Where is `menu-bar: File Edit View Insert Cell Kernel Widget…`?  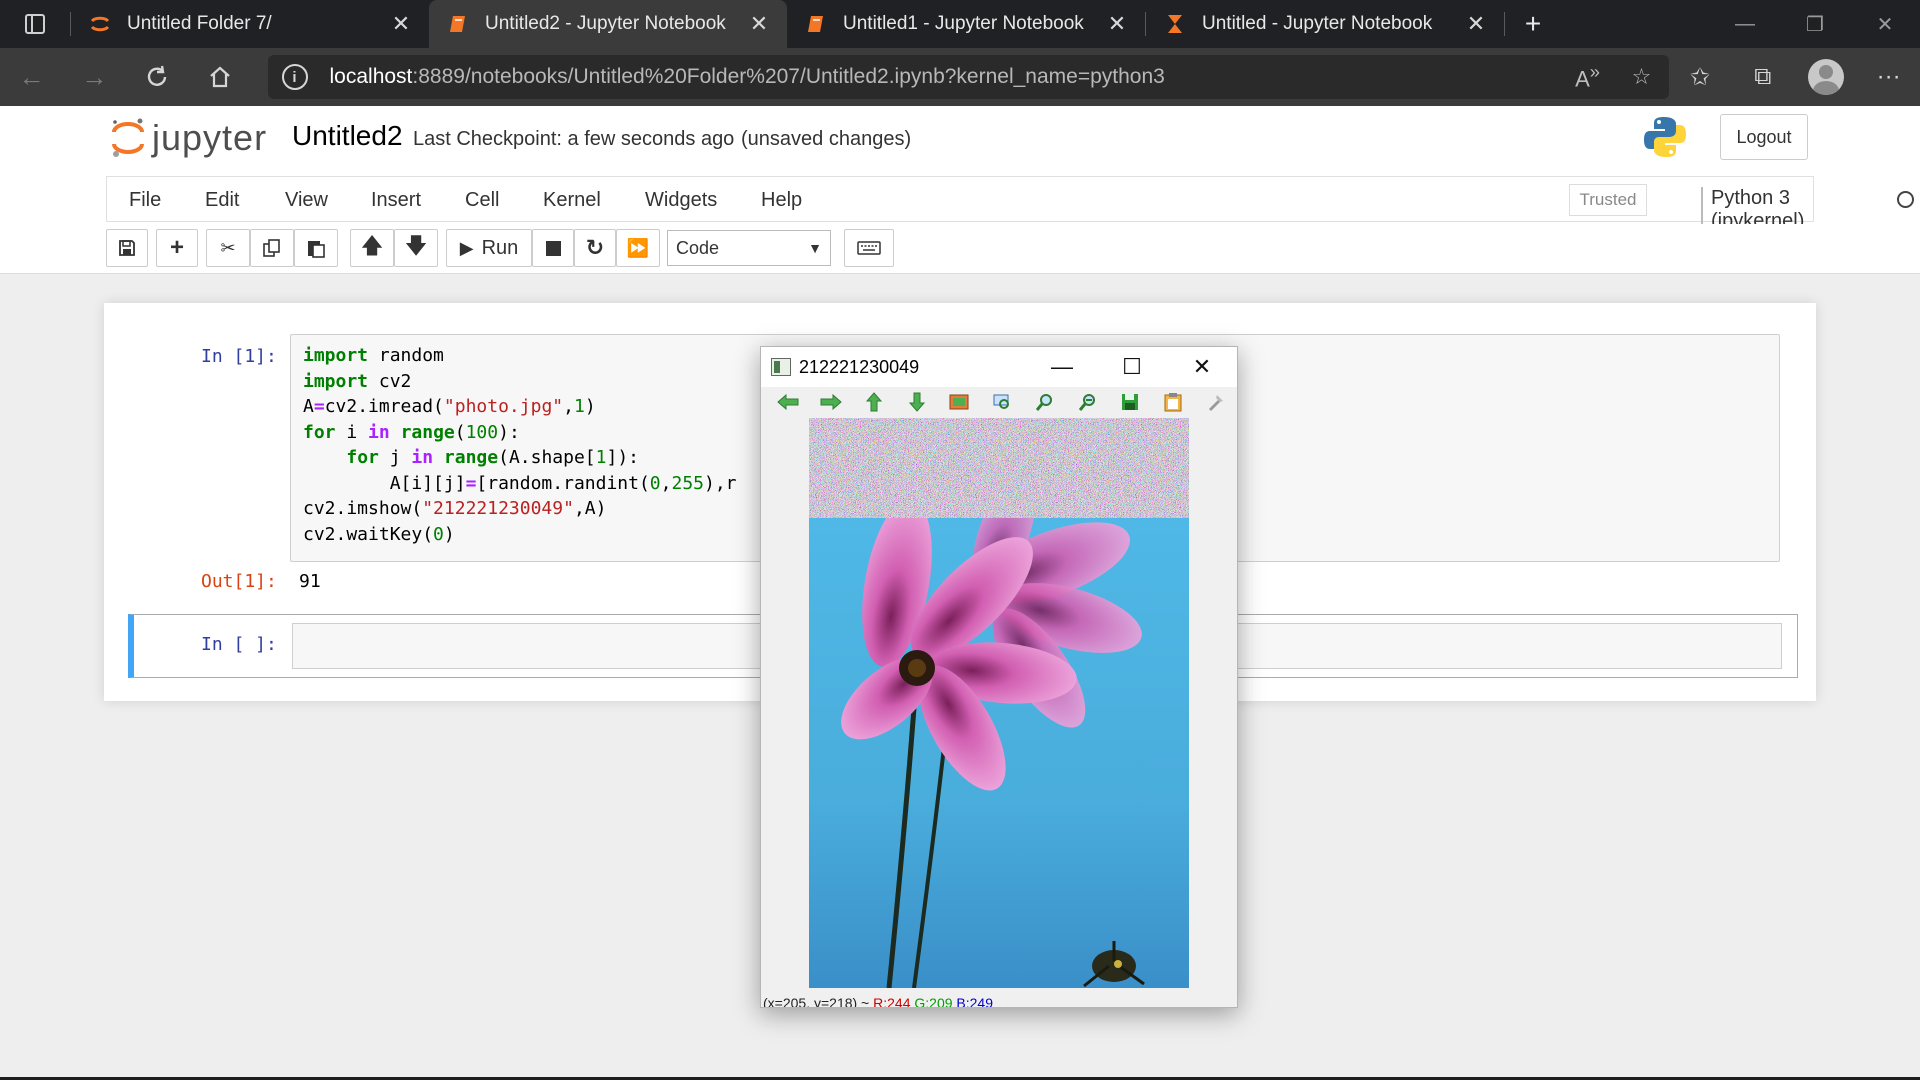
menu-bar: File Edit View Insert Cell Kernel Widget… is located at coordinates (960, 203).